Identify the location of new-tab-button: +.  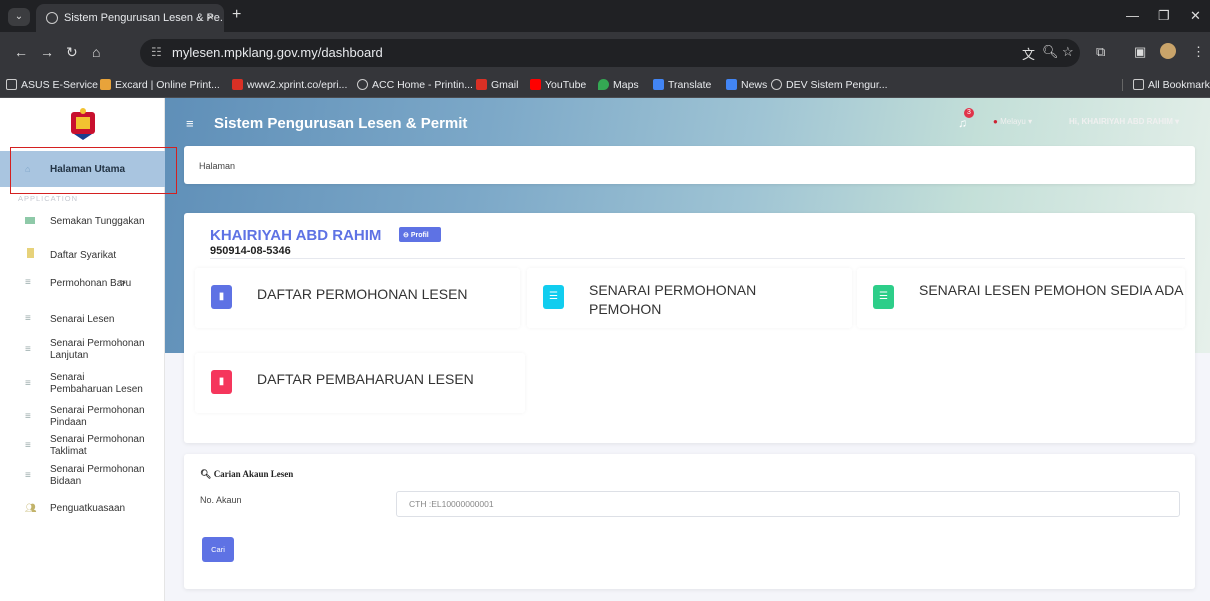
(236, 15).